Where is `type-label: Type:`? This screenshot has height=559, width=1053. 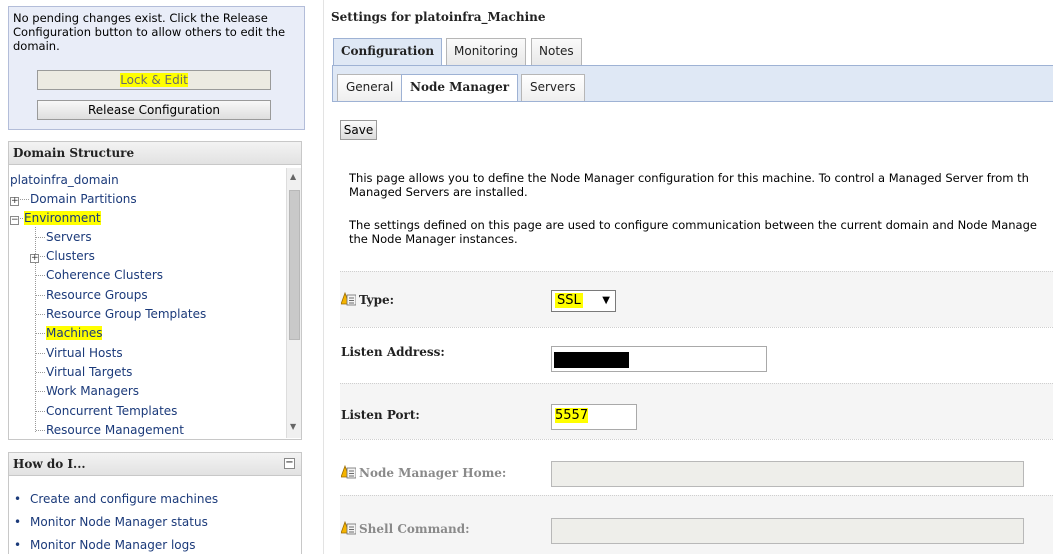 type-label: Type: is located at coordinates (367, 298).